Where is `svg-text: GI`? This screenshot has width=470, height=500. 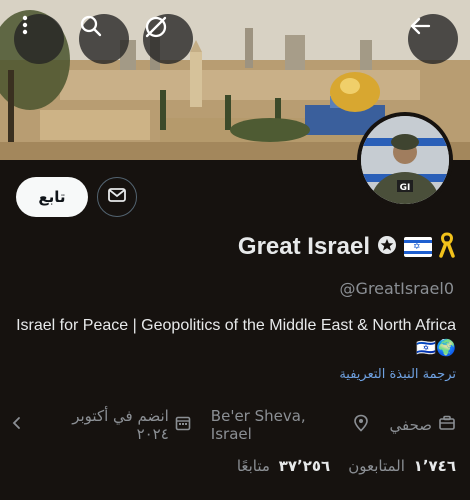
svg-text: GI is located at coordinates (405, 188).